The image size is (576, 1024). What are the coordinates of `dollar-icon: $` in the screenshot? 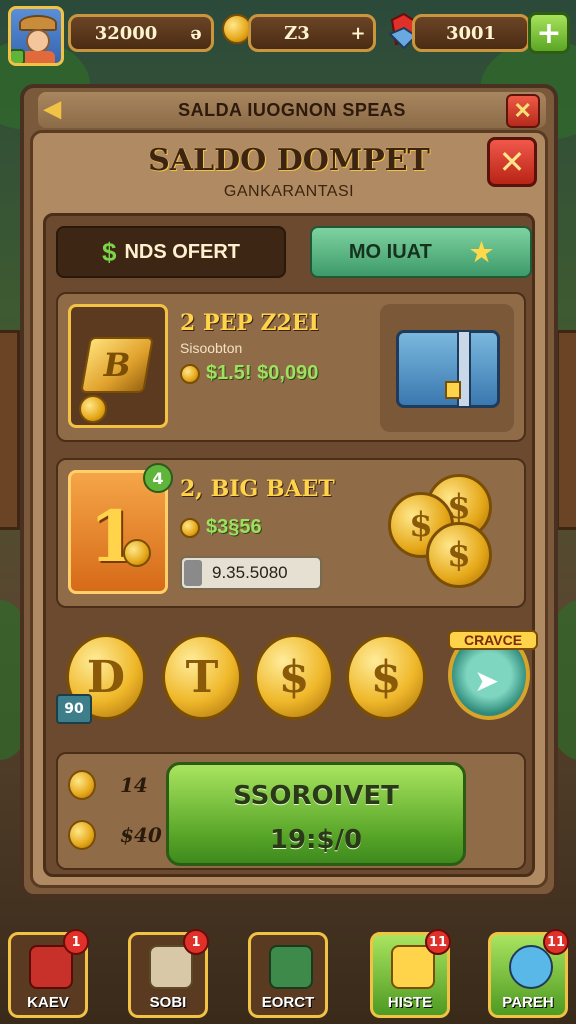 It's located at (109, 251).